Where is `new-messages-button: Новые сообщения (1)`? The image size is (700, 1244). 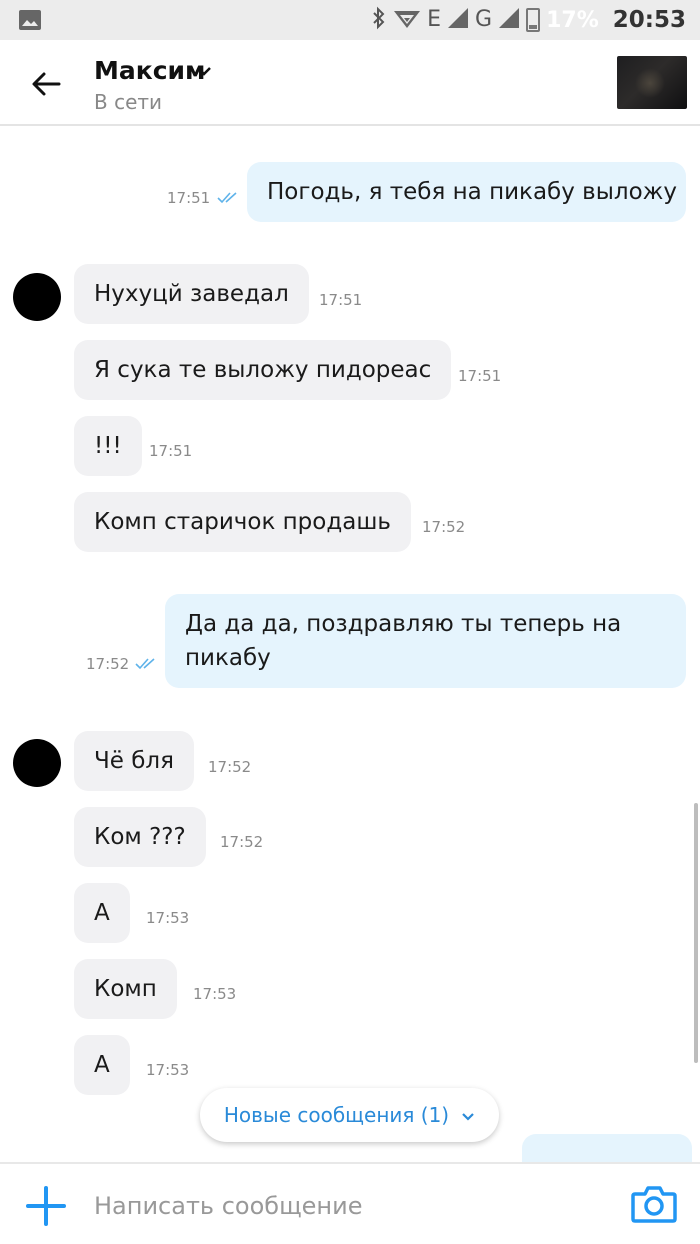
new-messages-button: Новые сообщения (1) is located at coordinates (349, 1115).